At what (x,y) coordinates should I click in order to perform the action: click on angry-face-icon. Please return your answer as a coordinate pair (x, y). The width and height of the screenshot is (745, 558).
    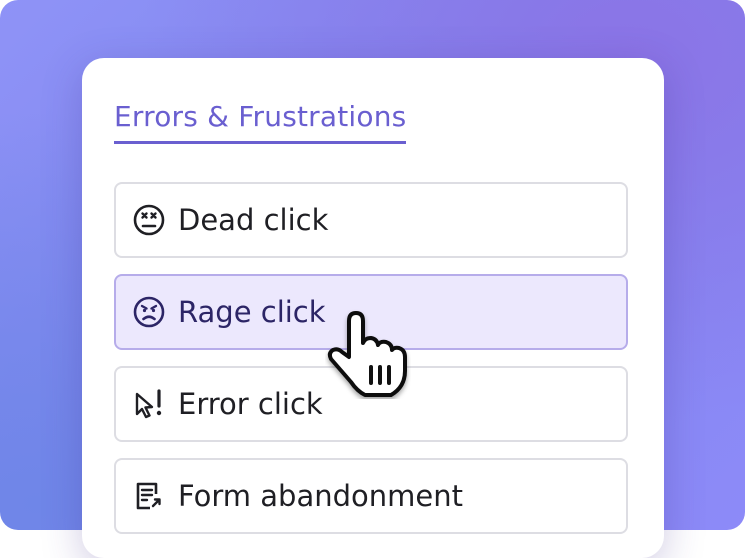
    Looking at the image, I should click on (149, 312).